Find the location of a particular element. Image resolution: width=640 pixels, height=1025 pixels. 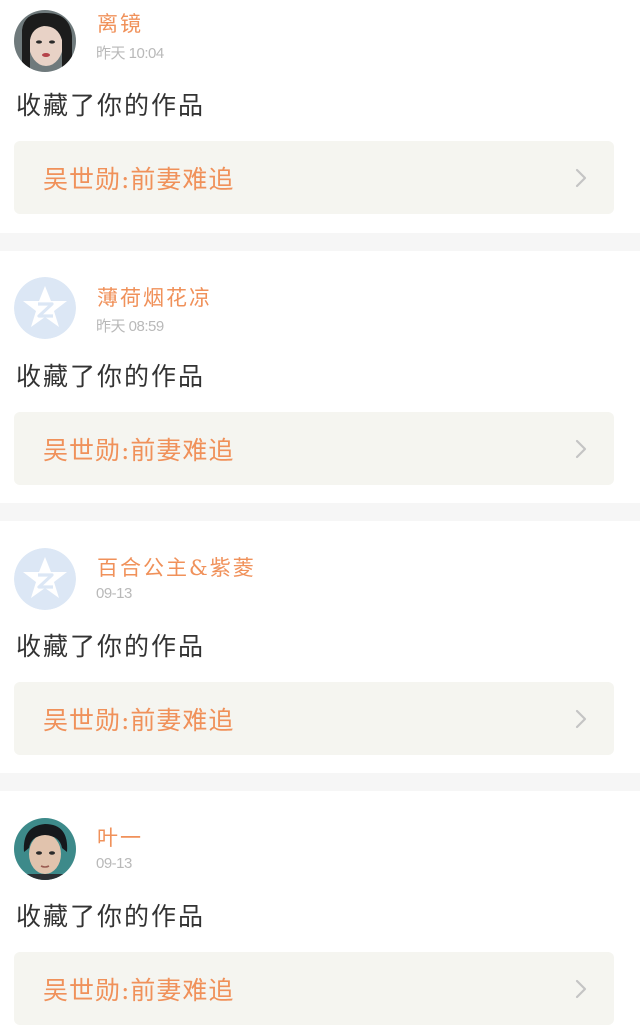

timestamp: 昨天 08:59 is located at coordinates (130, 326).